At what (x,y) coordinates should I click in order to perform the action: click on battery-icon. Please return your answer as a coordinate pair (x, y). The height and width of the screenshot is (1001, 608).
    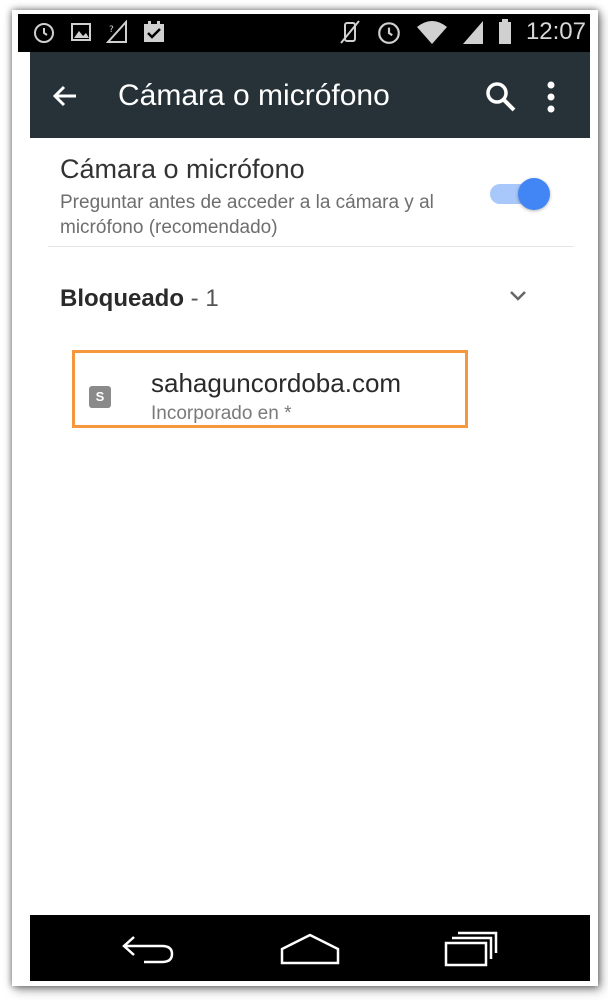
    Looking at the image, I should click on (504, 31).